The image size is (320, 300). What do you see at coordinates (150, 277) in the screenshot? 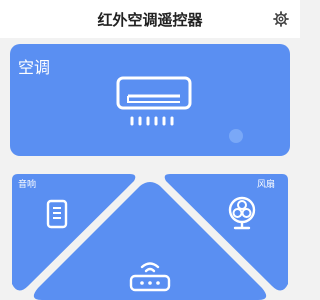
I see `router-icon` at bounding box center [150, 277].